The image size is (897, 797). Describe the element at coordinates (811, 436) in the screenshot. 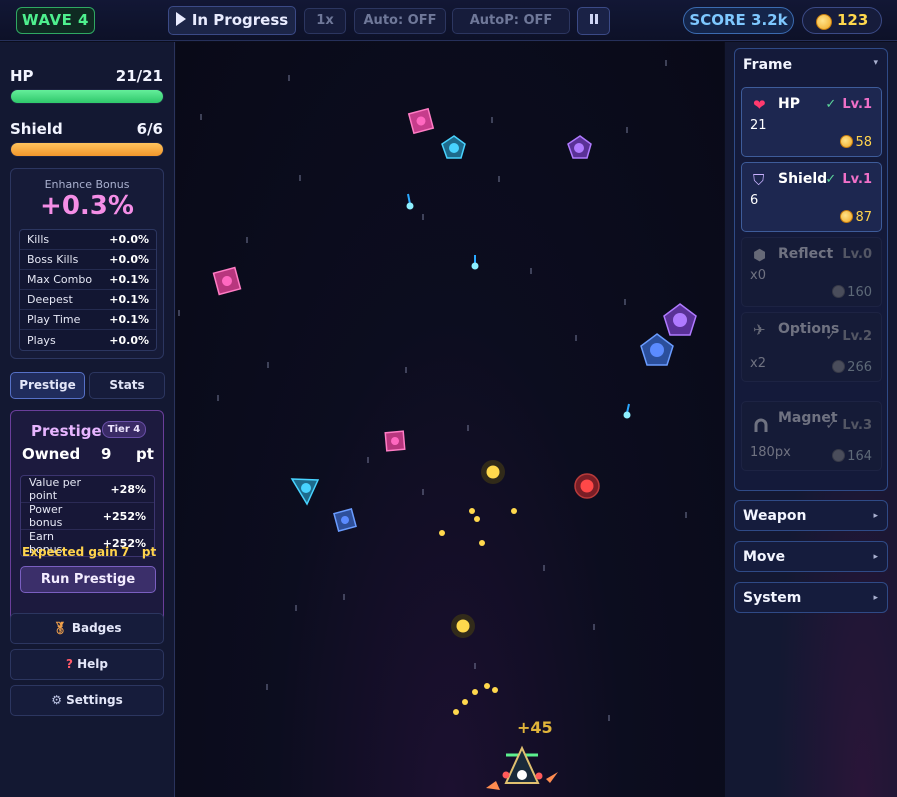

I see `upgrade-card-magnet: Magnet ✓ Lv.3 180px 164` at that location.